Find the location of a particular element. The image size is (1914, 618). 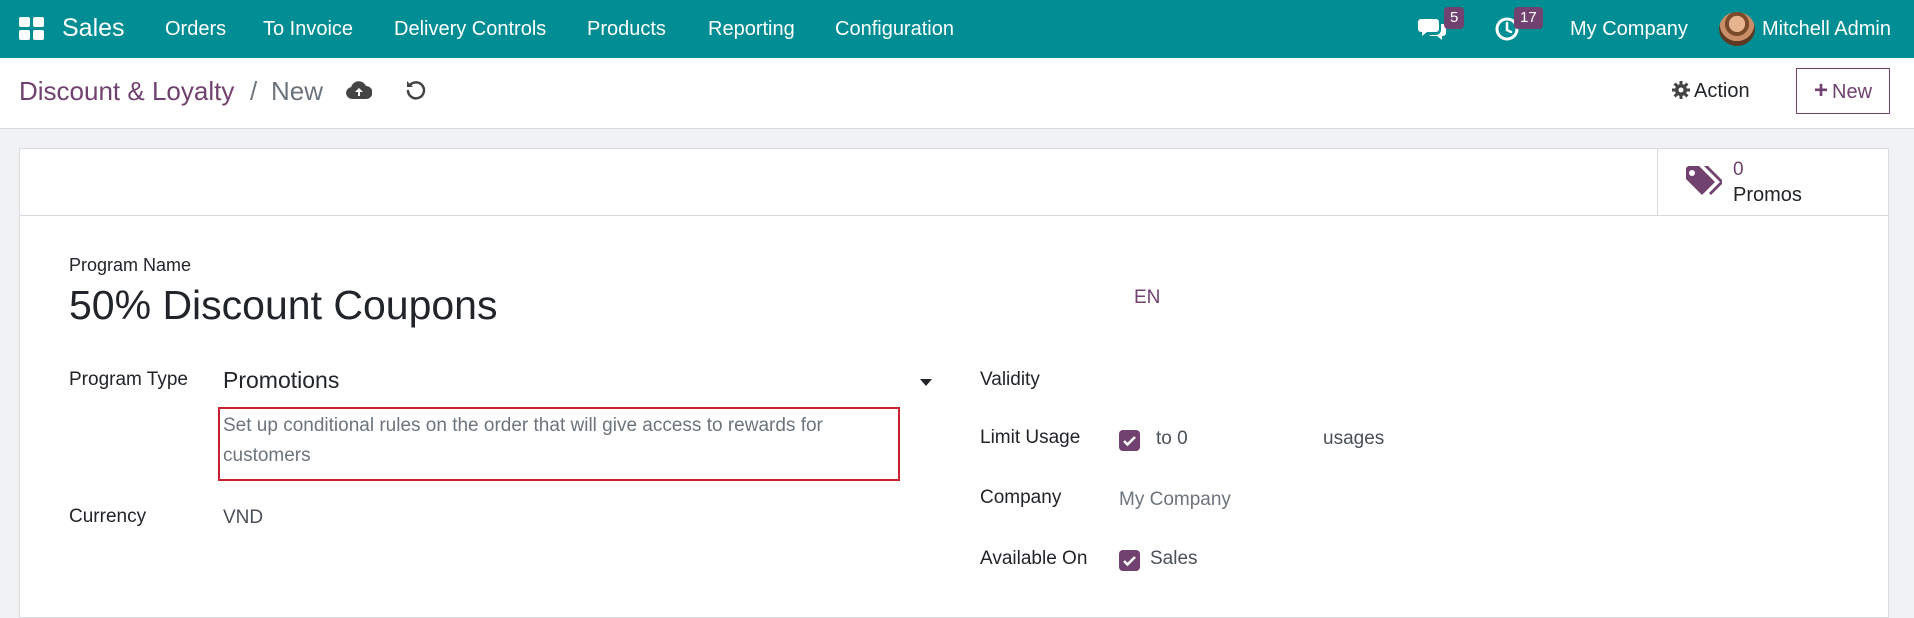

translate-button: EN is located at coordinates (1147, 298).